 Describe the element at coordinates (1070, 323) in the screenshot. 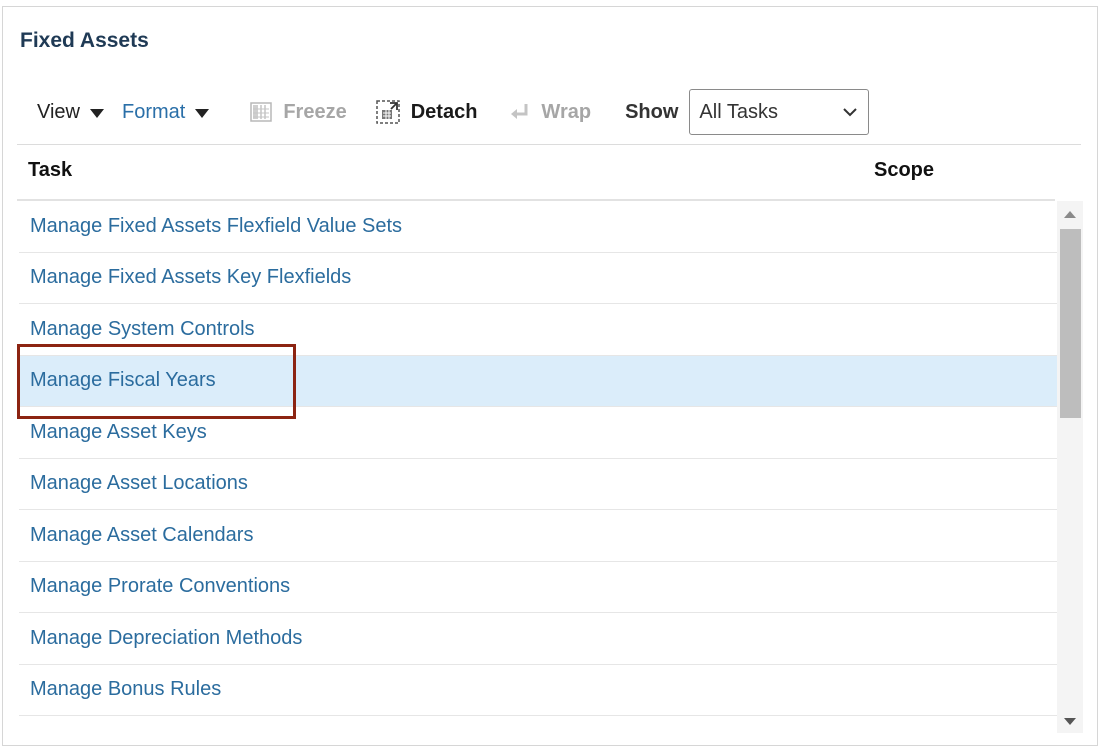

I see `scroll-thumb` at that location.